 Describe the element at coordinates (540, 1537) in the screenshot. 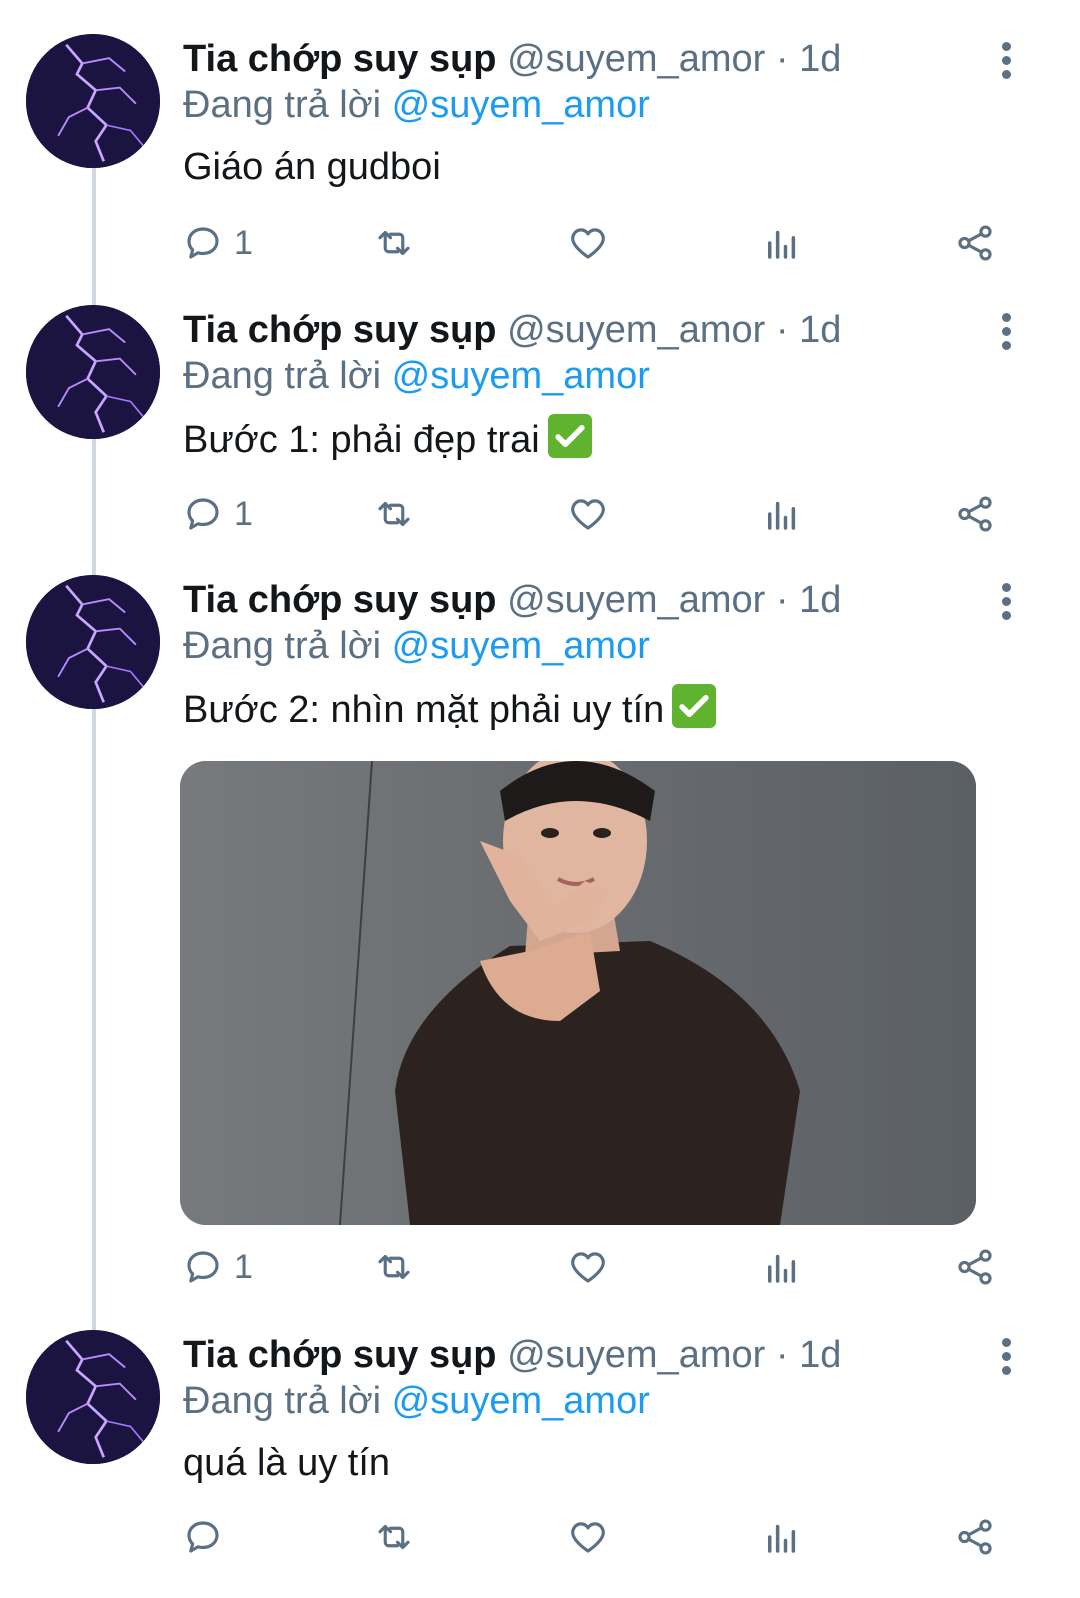

I see `action-bar` at that location.